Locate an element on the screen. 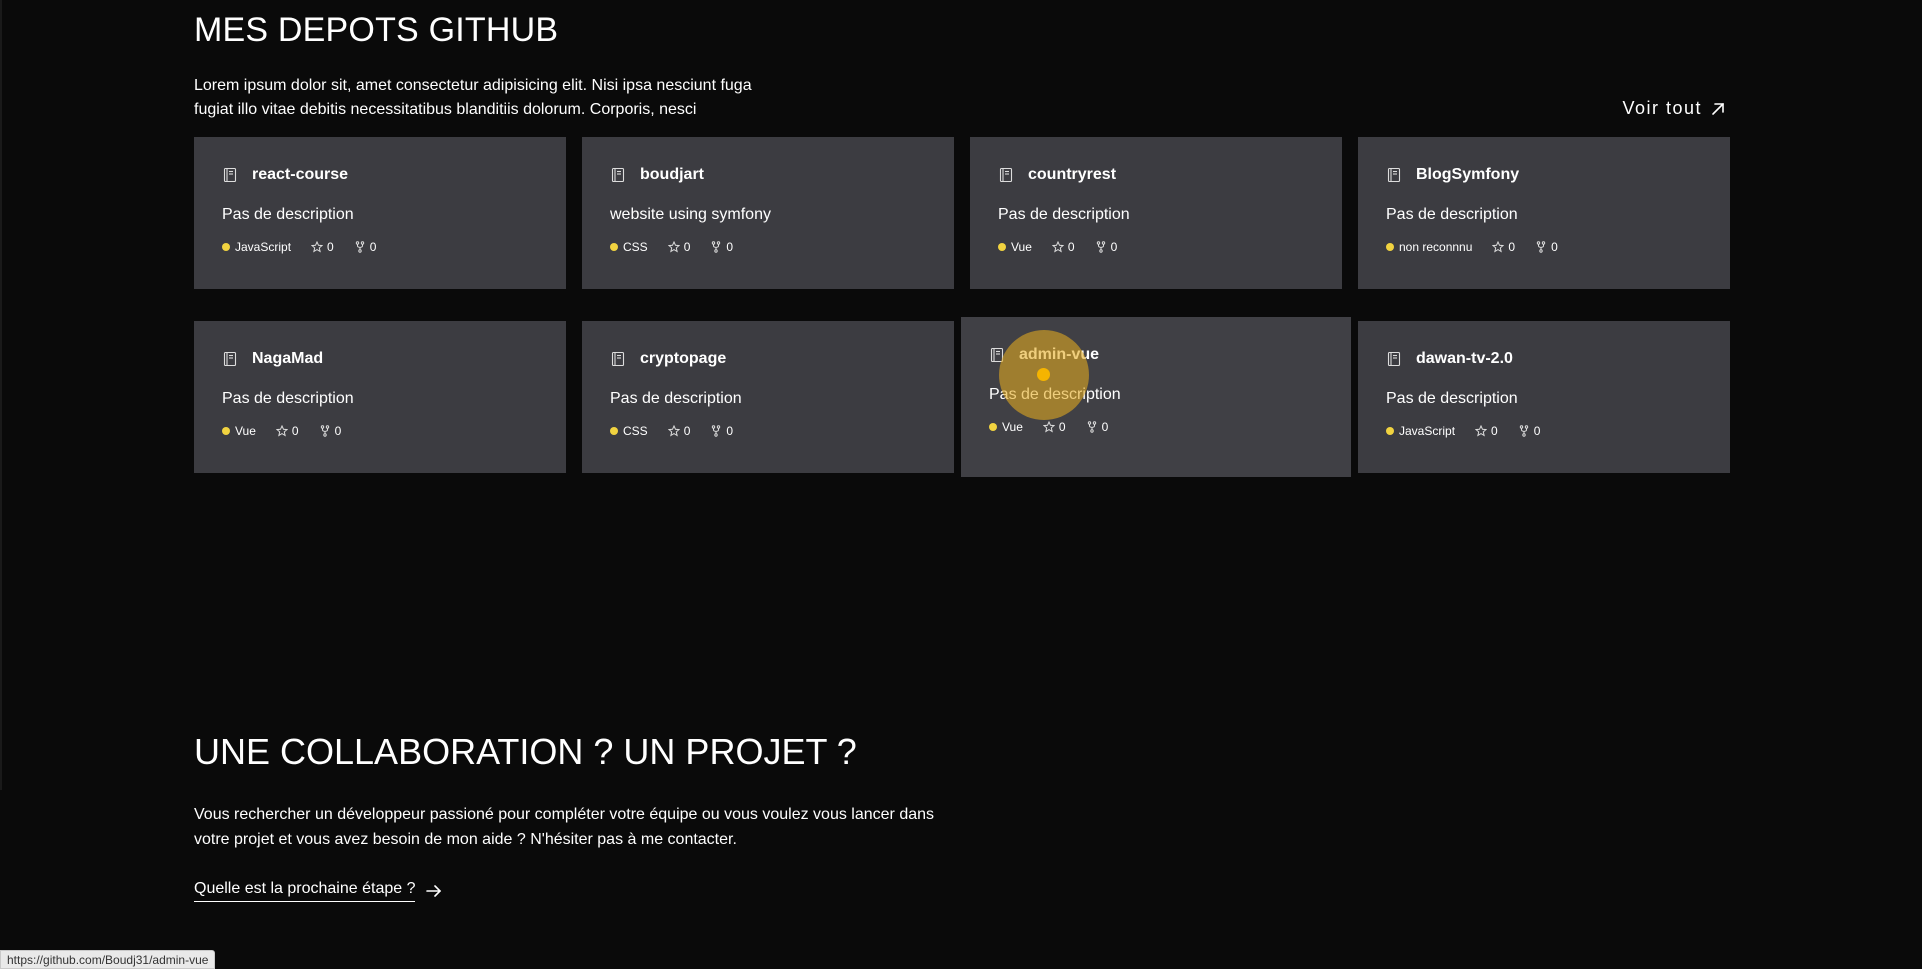 The image size is (1922, 969). repo-language: non reconnnu is located at coordinates (1429, 247).